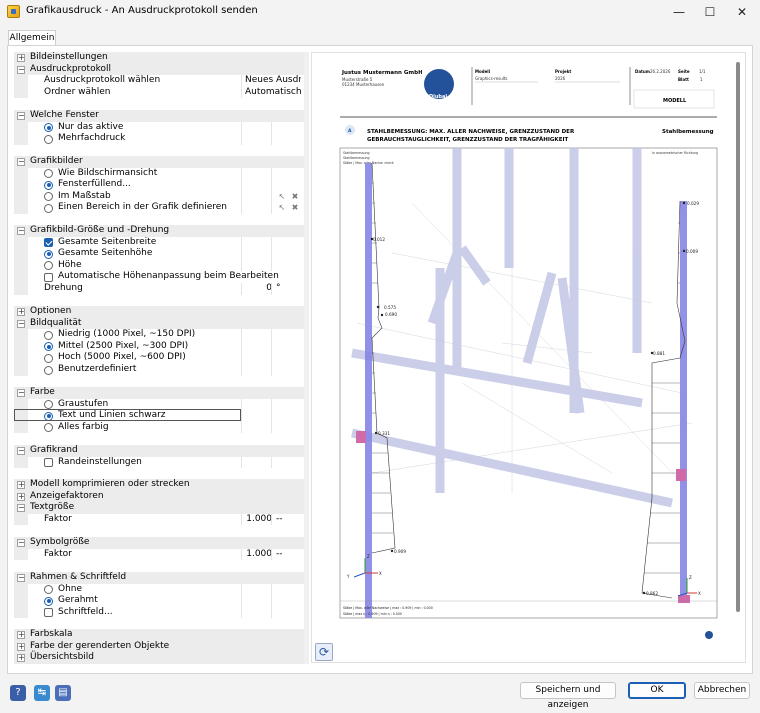 This screenshot has width=760, height=713. I want to click on group-bildqualitaet: − Bildqualität, so click(159, 323).